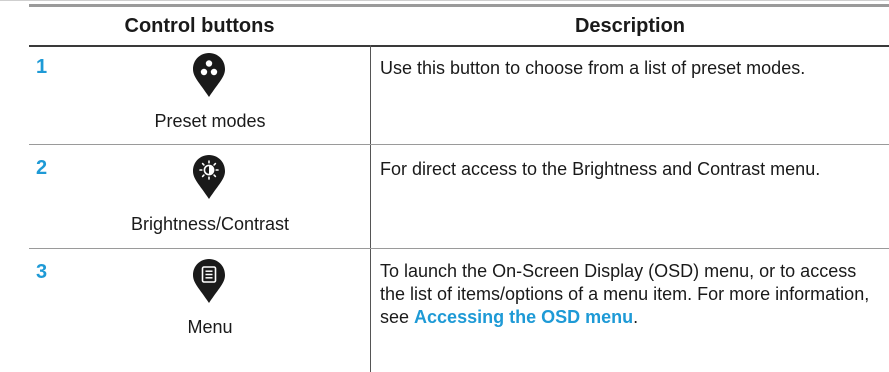 This screenshot has width=889, height=372. I want to click on row-number: 2, so click(42, 168).